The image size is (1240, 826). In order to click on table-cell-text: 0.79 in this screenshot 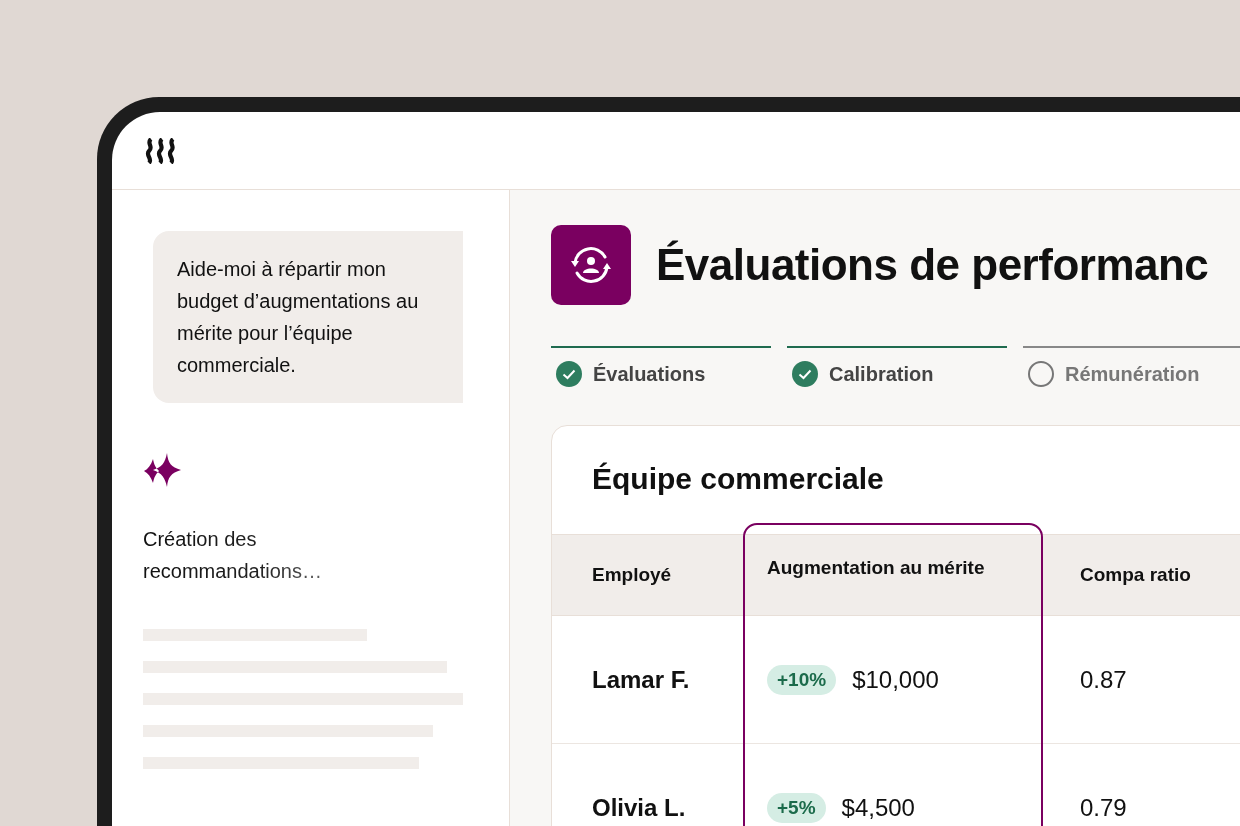, I will do `click(1103, 807)`.